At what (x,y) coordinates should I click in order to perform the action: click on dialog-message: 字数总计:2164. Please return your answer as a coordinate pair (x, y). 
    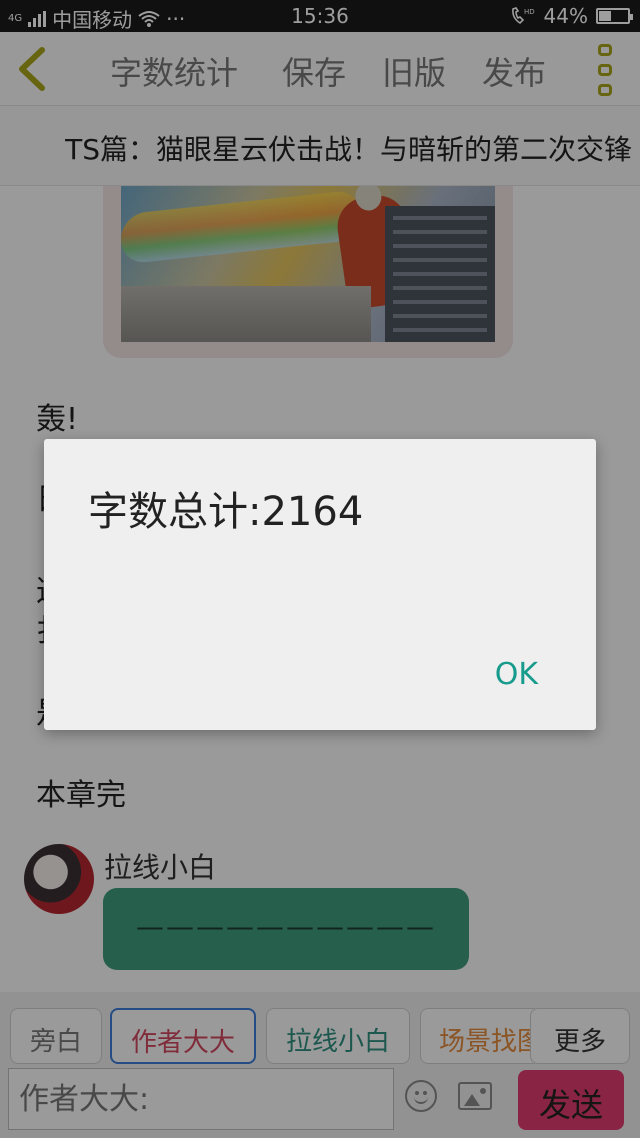
    Looking at the image, I should click on (226, 512).